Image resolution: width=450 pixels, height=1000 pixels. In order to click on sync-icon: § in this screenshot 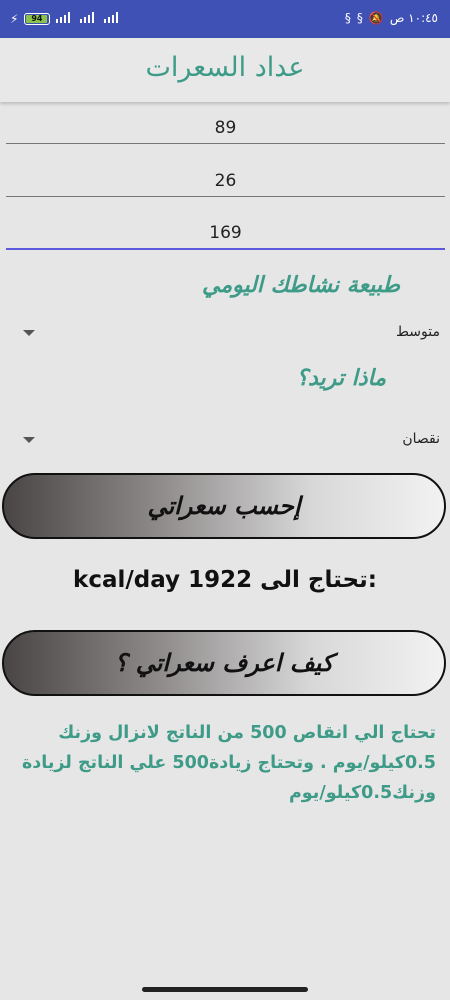, I will do `click(347, 18)`.